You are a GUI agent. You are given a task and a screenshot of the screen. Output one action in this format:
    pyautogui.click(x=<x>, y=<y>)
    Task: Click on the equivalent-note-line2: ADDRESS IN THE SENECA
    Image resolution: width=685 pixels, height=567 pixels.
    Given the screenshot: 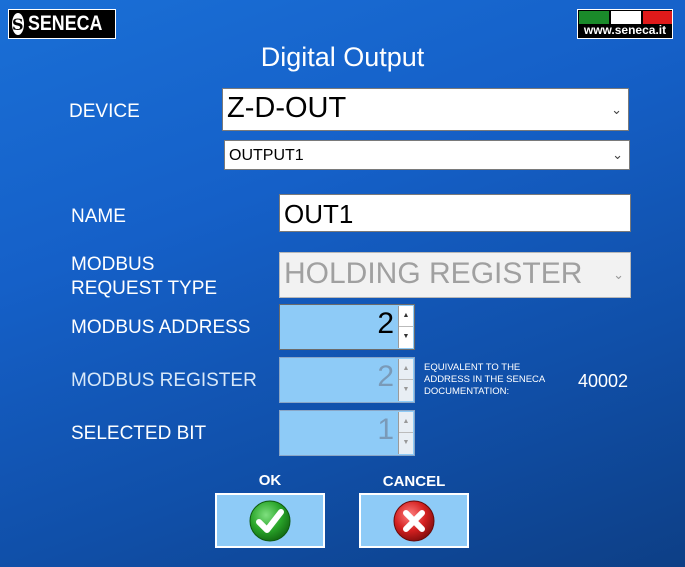 What is the action you would take?
    pyautogui.click(x=485, y=379)
    